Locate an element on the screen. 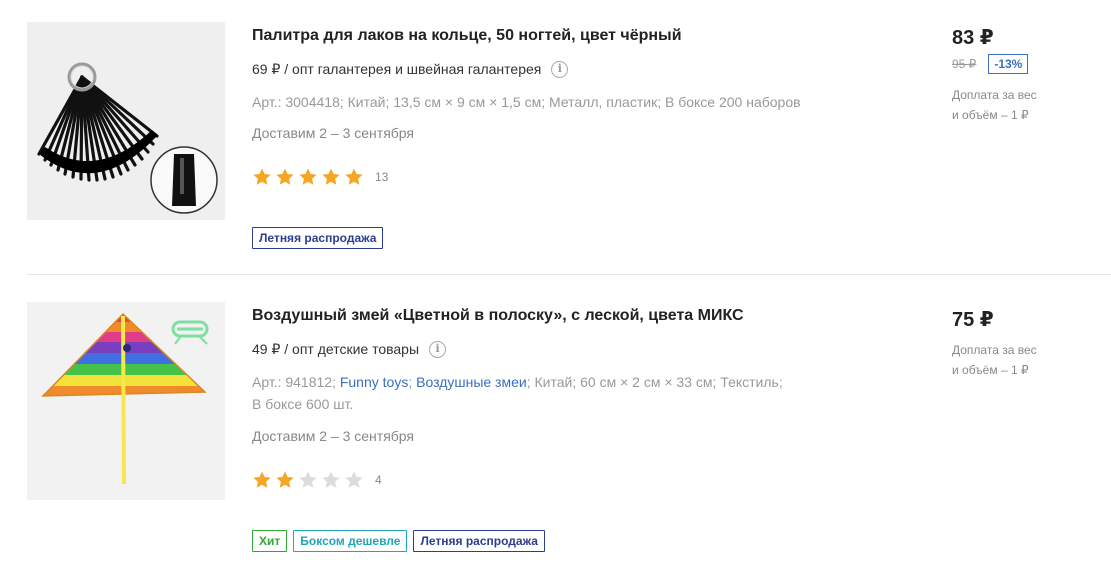  review-count: 4 is located at coordinates (378, 480).